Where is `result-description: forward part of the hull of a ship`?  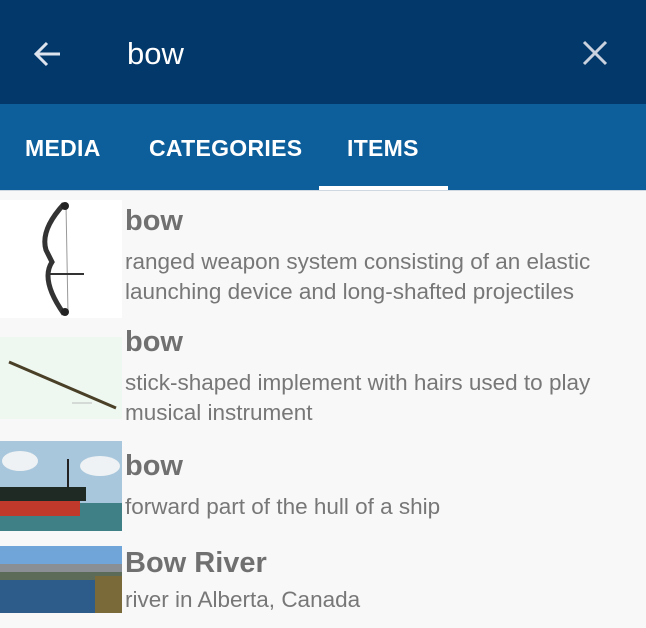 result-description: forward part of the hull of a ship is located at coordinates (283, 506).